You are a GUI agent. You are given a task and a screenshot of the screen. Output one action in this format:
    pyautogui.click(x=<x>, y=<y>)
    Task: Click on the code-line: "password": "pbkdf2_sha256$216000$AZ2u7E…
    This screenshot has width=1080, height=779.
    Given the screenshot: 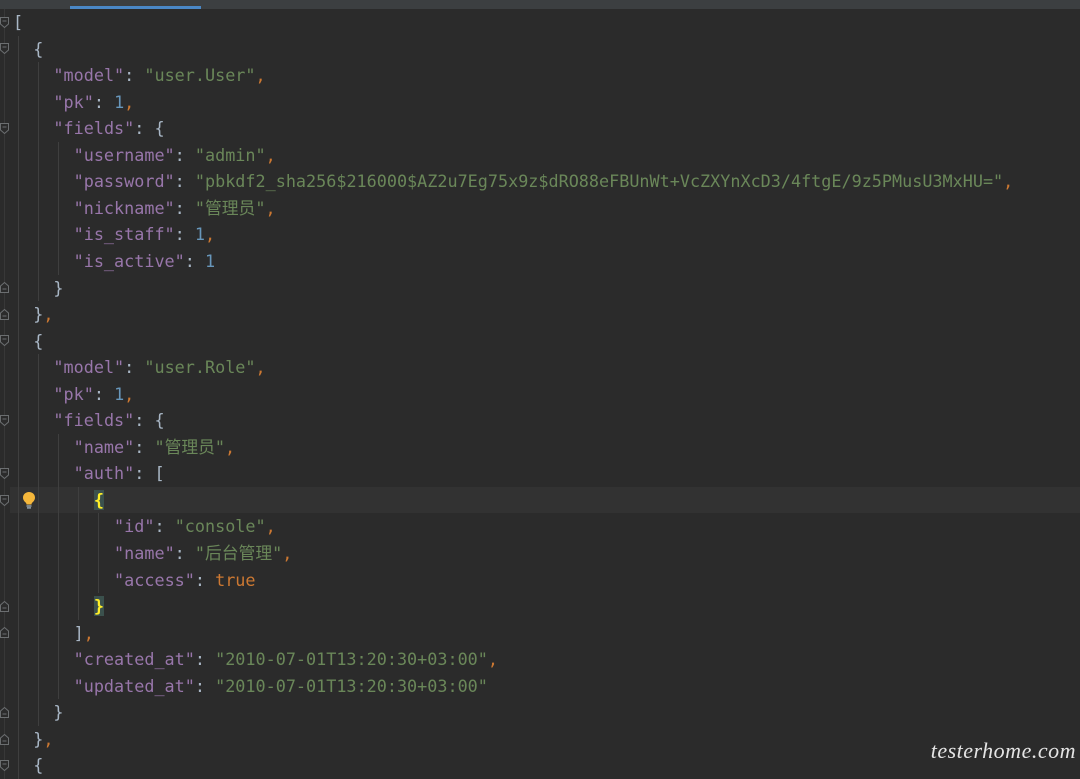 What is the action you would take?
    pyautogui.click(x=545, y=181)
    